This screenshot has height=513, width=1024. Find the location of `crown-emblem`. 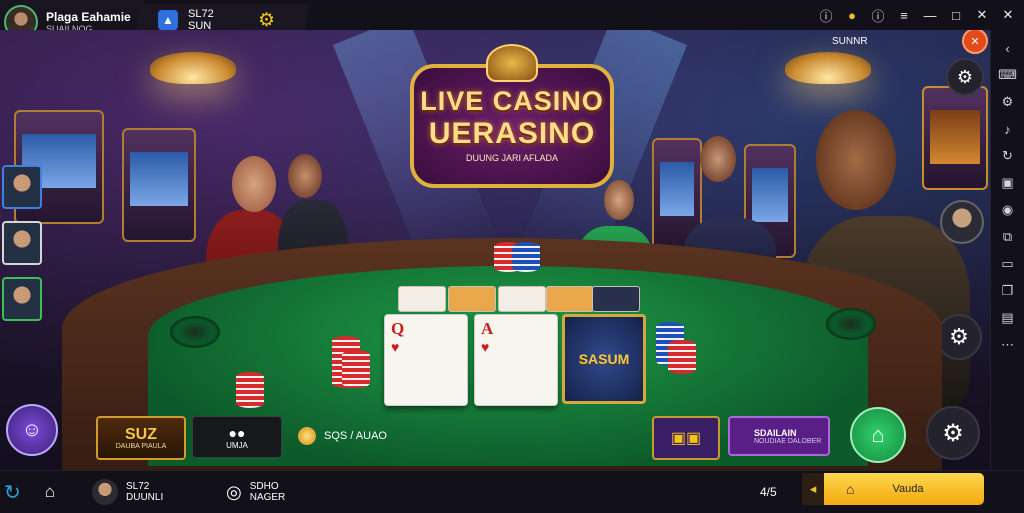

crown-emblem is located at coordinates (512, 63).